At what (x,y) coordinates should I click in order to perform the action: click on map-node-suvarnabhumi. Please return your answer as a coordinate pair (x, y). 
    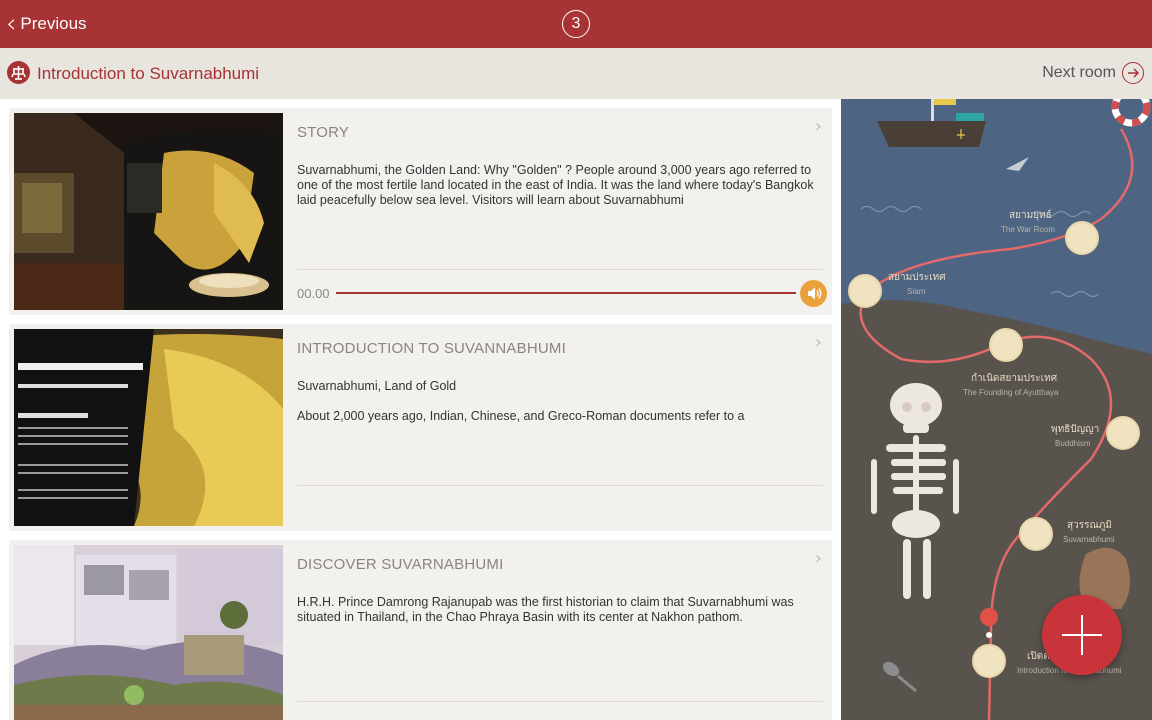
    Looking at the image, I should click on (1036, 534).